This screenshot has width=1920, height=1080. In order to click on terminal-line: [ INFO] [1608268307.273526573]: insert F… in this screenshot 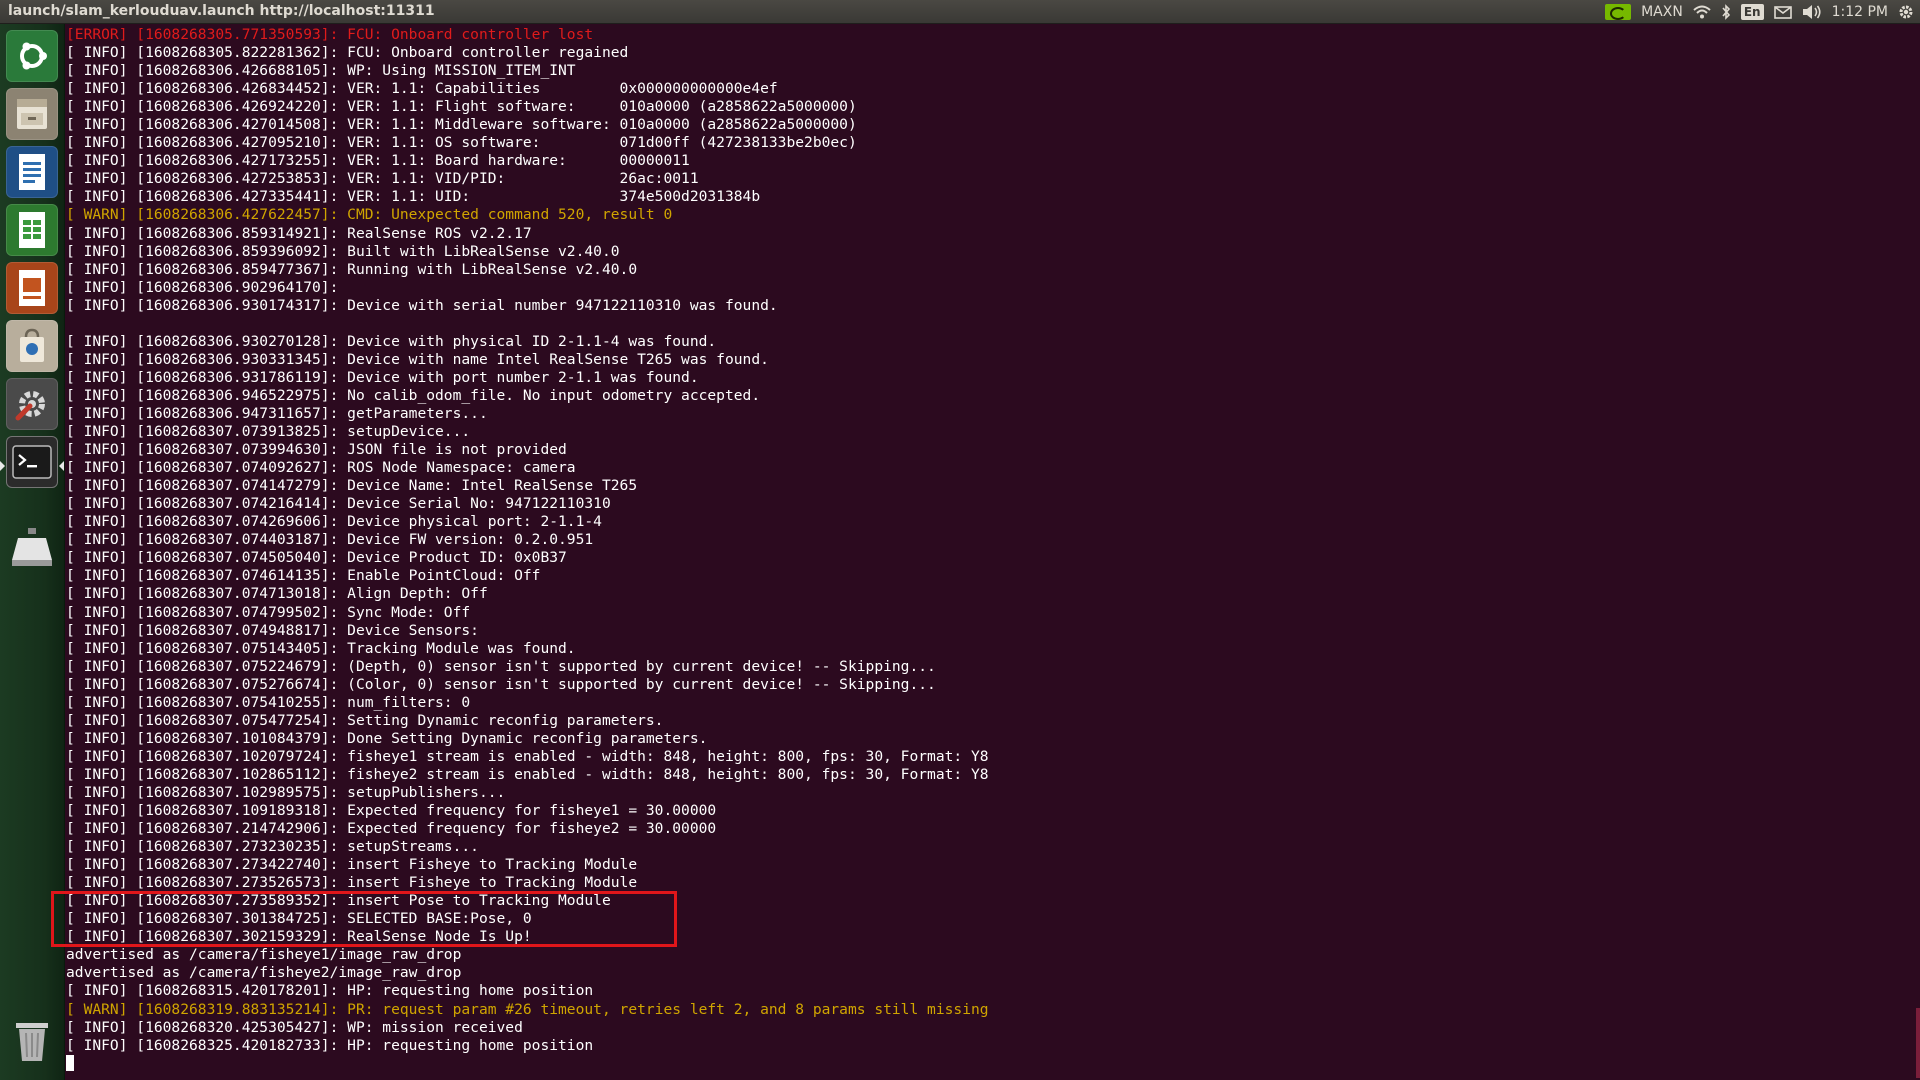, I will do `click(352, 883)`.